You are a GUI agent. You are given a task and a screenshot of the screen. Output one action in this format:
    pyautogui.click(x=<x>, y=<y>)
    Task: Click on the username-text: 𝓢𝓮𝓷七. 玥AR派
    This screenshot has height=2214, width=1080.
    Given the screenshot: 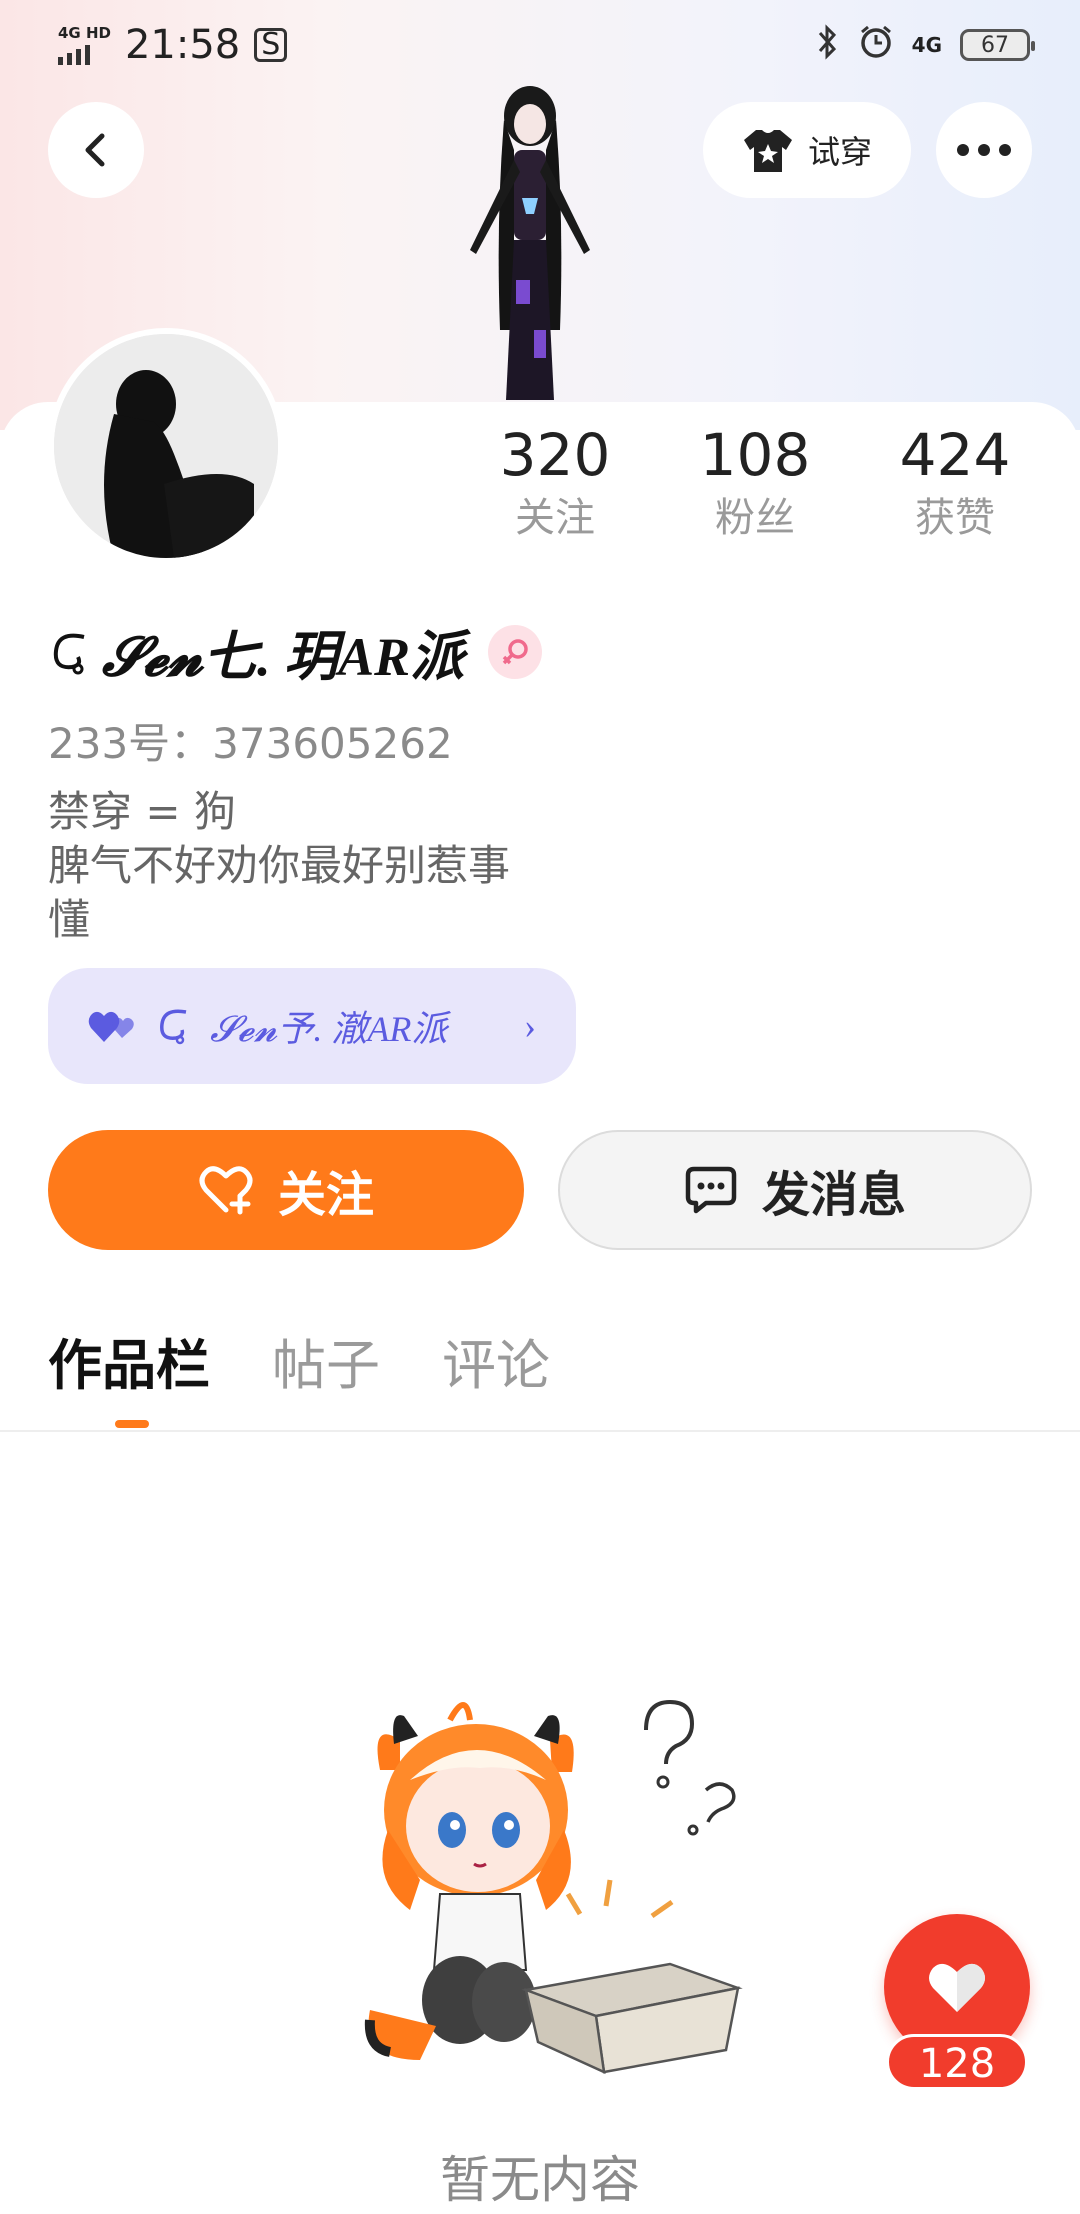 What is the action you would take?
    pyautogui.click(x=283, y=657)
    